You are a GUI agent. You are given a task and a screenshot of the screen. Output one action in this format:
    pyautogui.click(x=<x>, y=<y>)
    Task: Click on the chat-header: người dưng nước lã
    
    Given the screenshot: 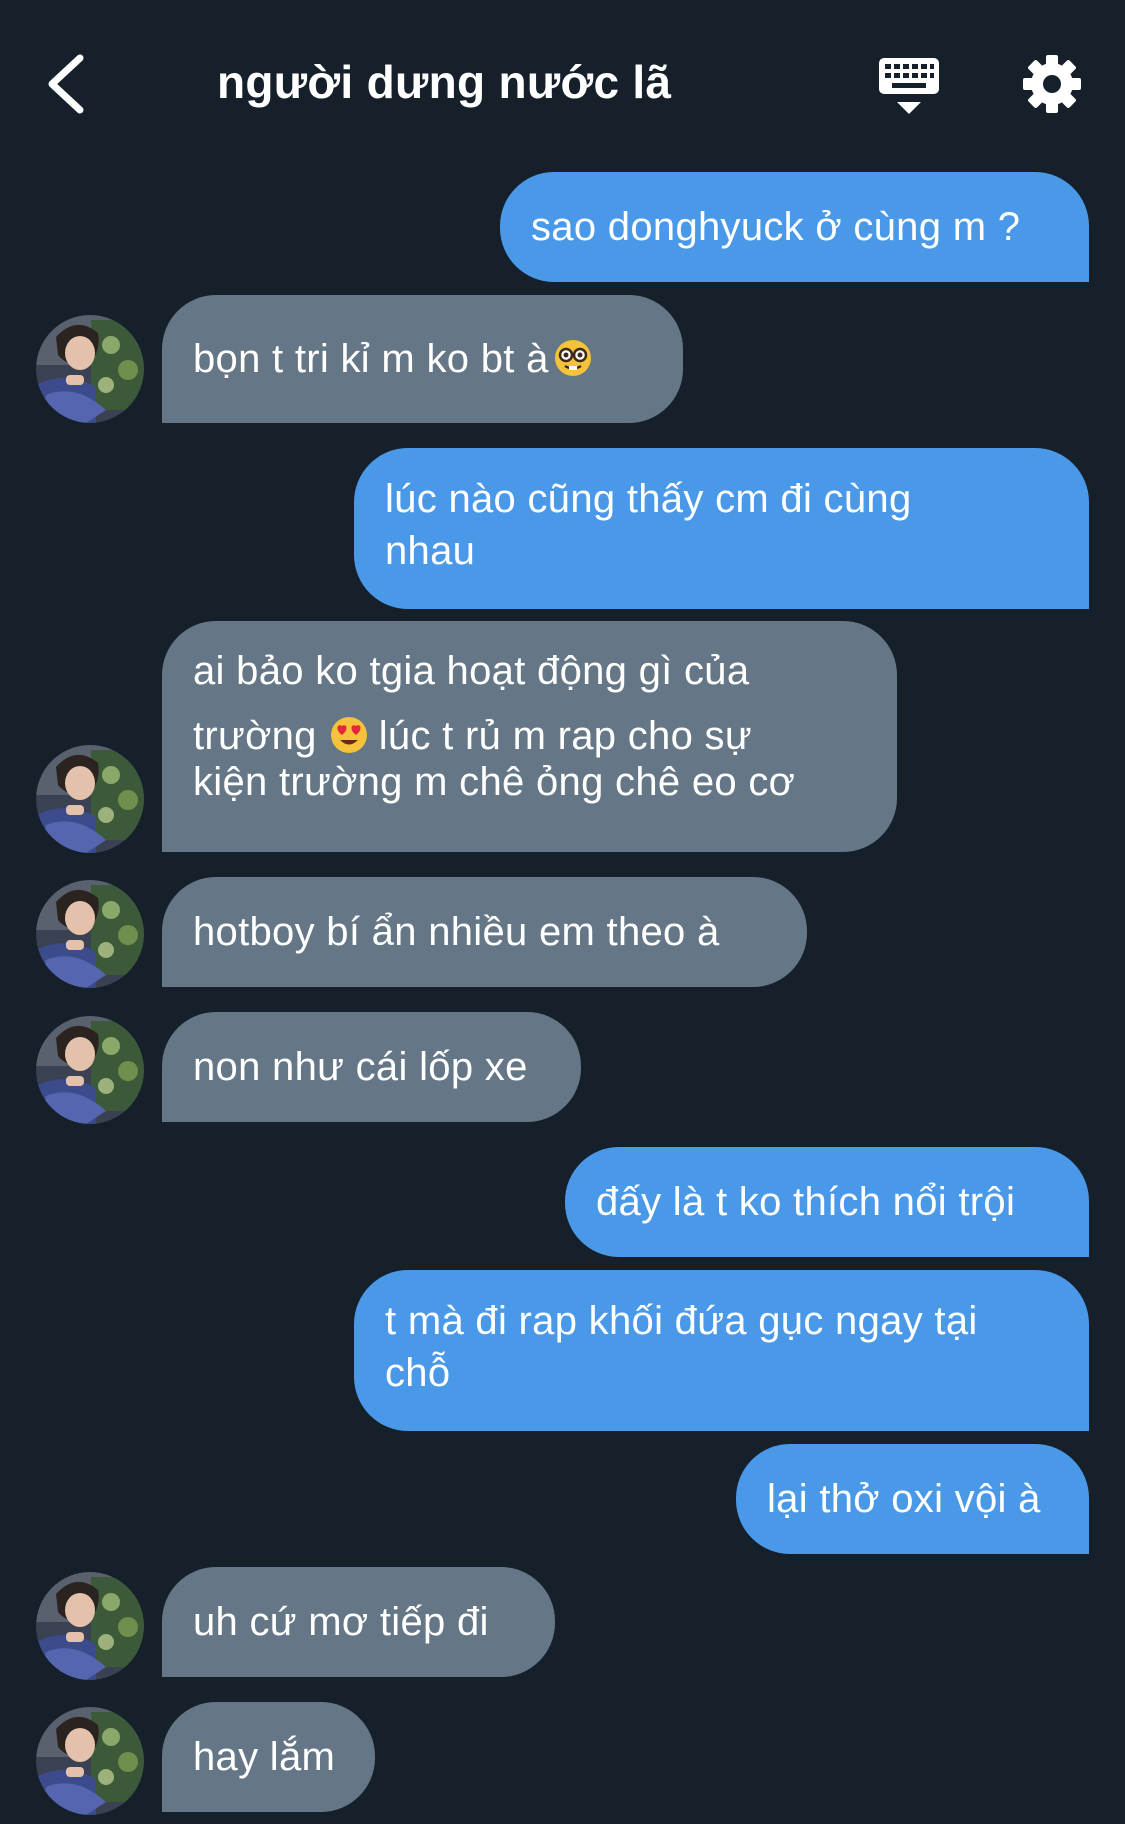 What is the action you would take?
    pyautogui.click(x=562, y=82)
    